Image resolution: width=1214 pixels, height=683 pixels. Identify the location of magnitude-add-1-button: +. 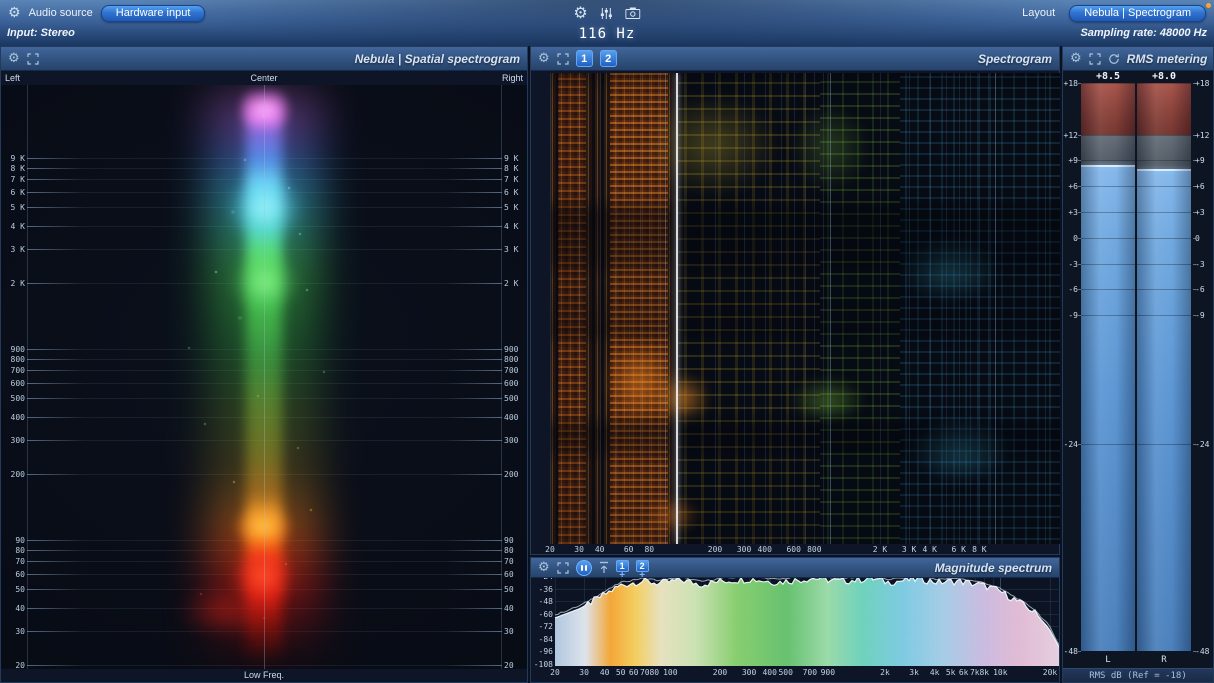
(622, 576).